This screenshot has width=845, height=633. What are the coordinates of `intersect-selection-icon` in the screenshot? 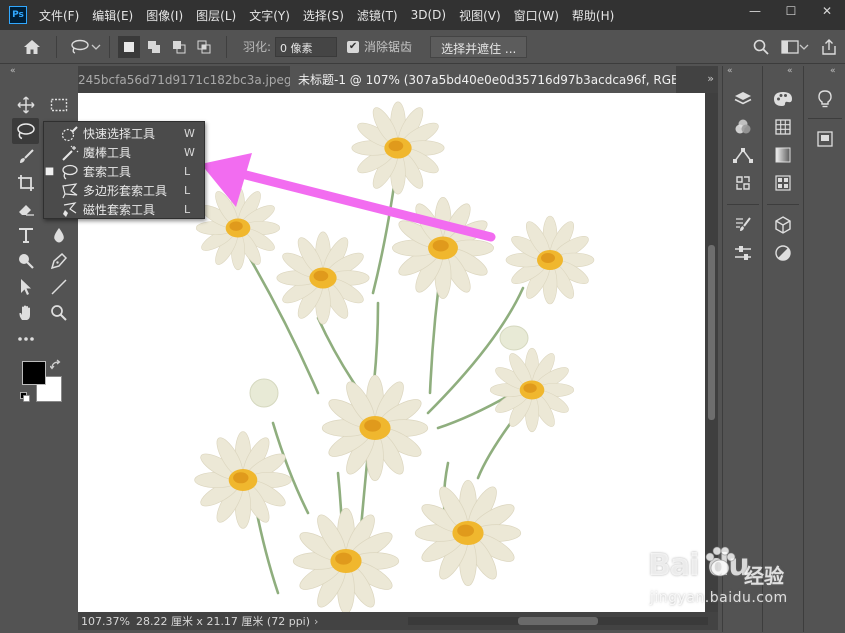 It's located at (204, 46).